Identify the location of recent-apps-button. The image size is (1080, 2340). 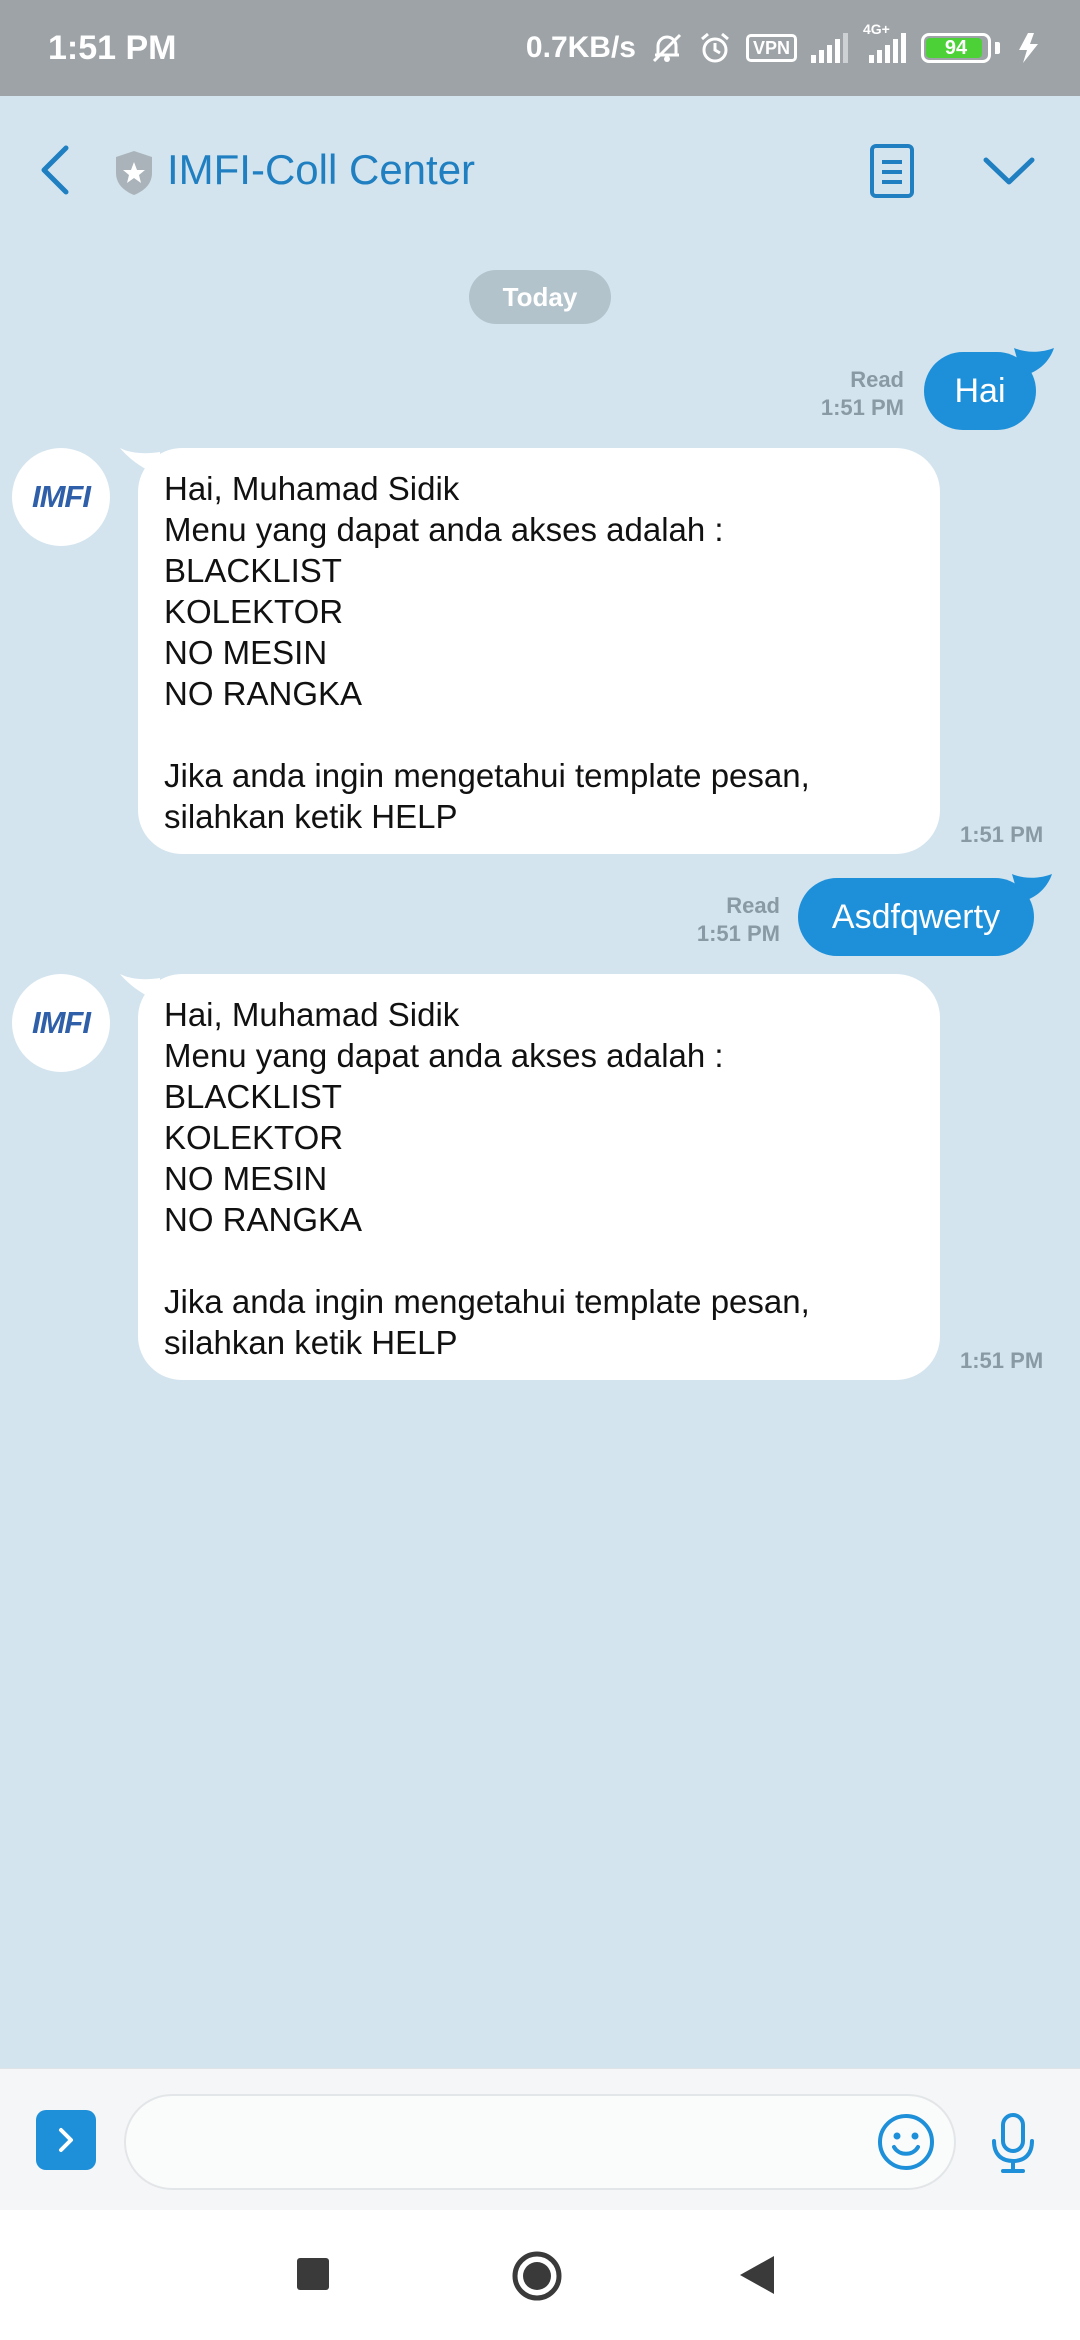
(313, 2274).